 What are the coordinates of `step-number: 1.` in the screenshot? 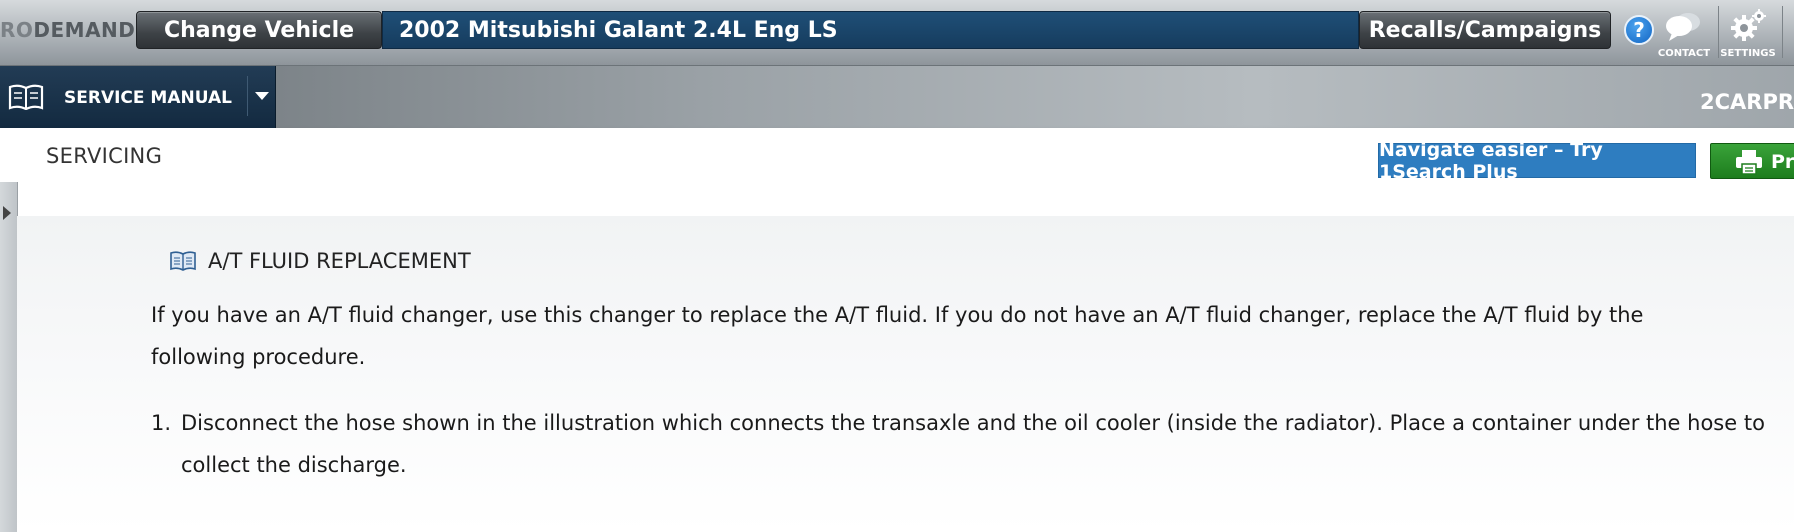 It's located at (161, 423).